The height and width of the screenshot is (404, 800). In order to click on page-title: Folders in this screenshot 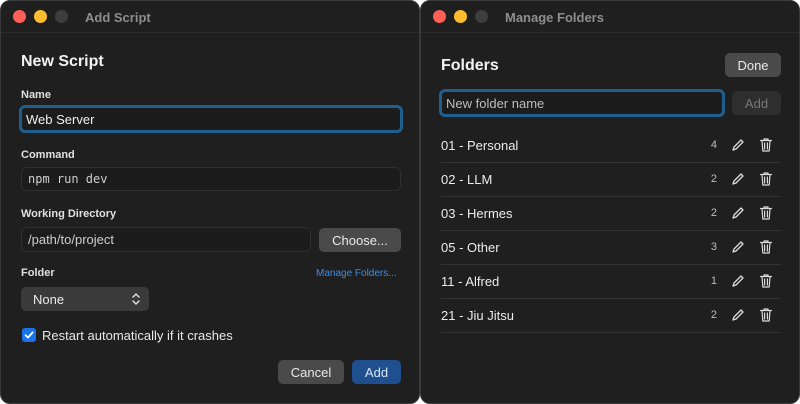, I will do `click(470, 65)`.